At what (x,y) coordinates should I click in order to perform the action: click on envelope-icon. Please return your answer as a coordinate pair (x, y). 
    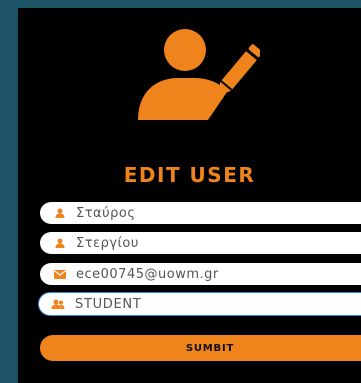
    Looking at the image, I should click on (60, 274).